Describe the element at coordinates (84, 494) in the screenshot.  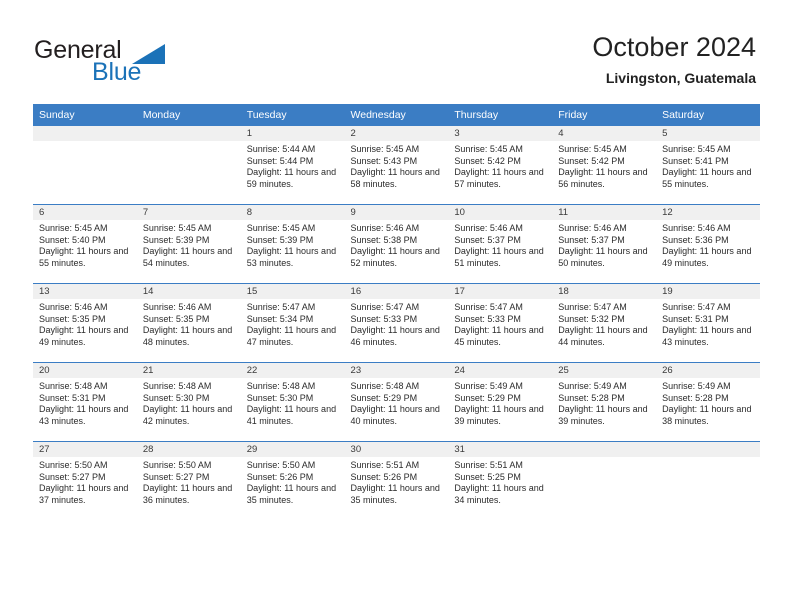
I see `daylight-text: Daylight: 11 hours and 37 minutes.` at that location.